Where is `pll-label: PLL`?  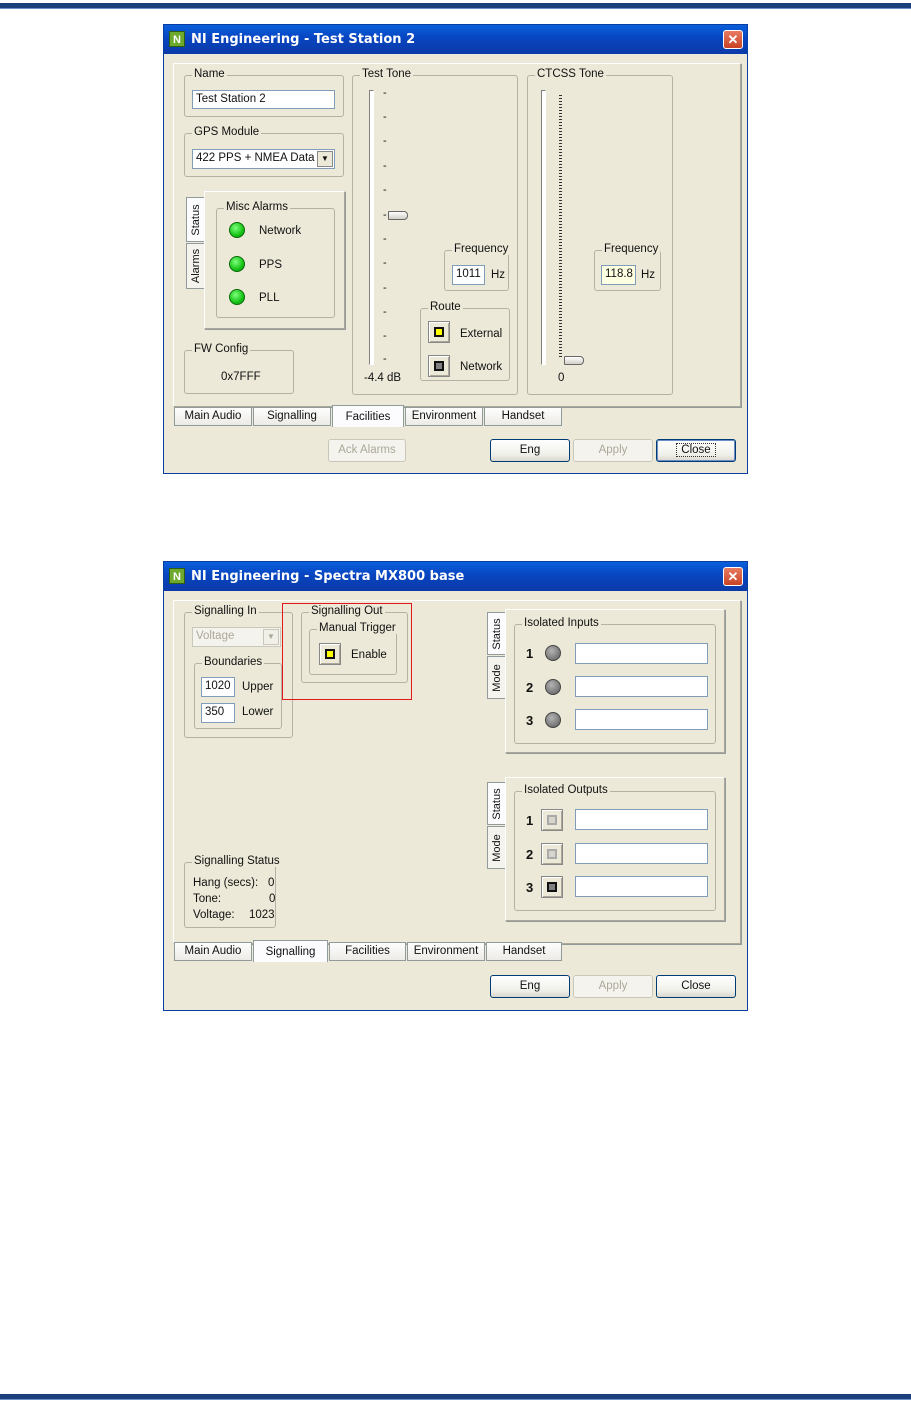
pll-label: PLL is located at coordinates (269, 298).